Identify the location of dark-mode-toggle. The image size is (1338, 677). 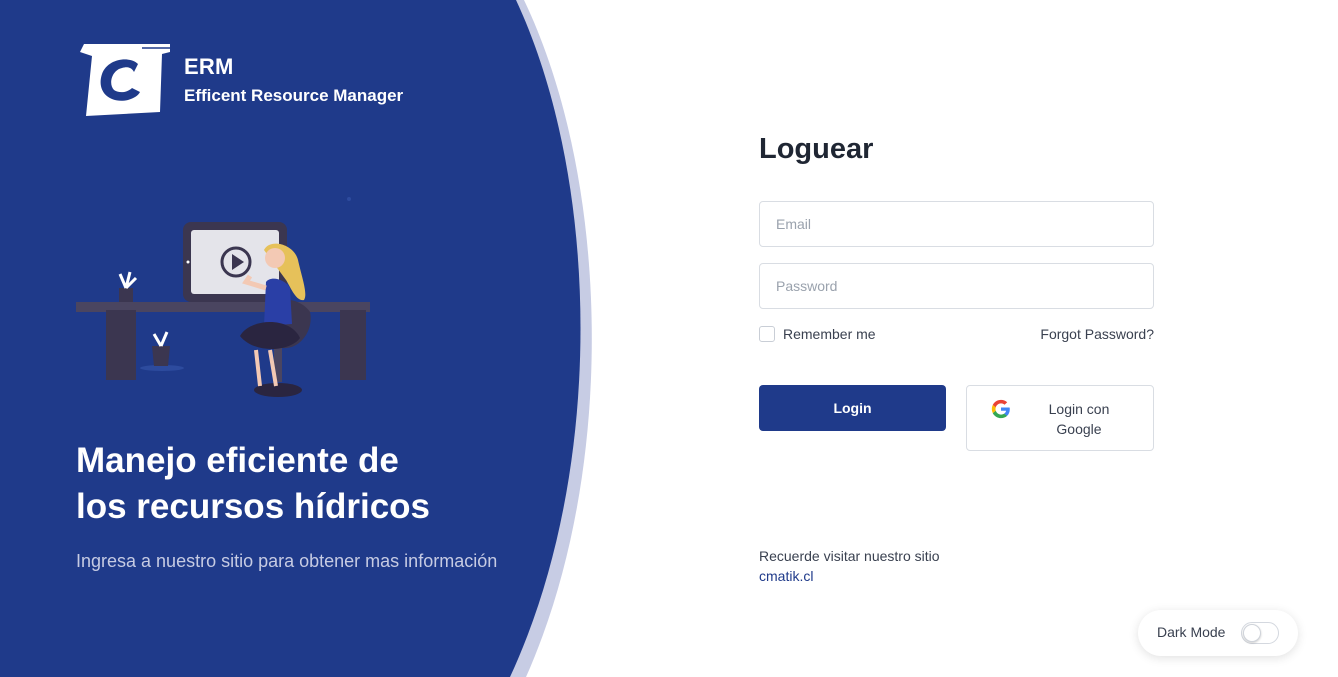
(1260, 633).